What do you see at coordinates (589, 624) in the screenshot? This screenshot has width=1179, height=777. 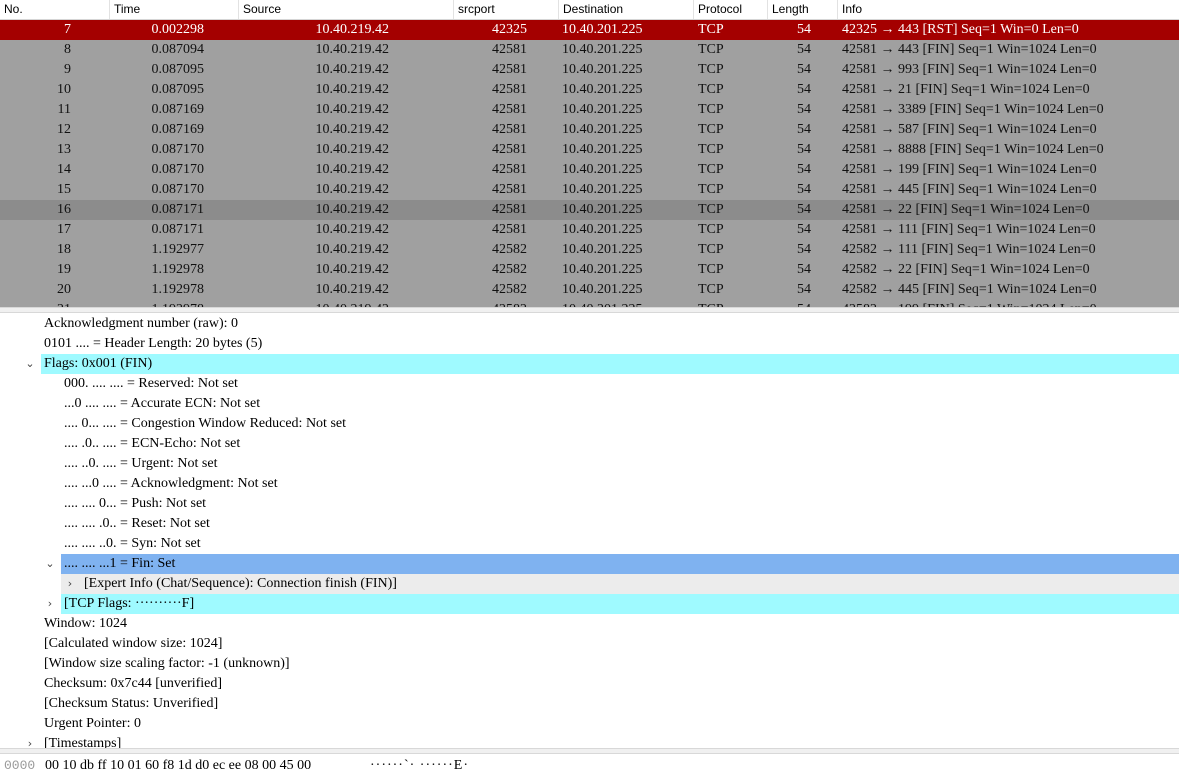 I see `detail-tree-item: Window: 1024` at bounding box center [589, 624].